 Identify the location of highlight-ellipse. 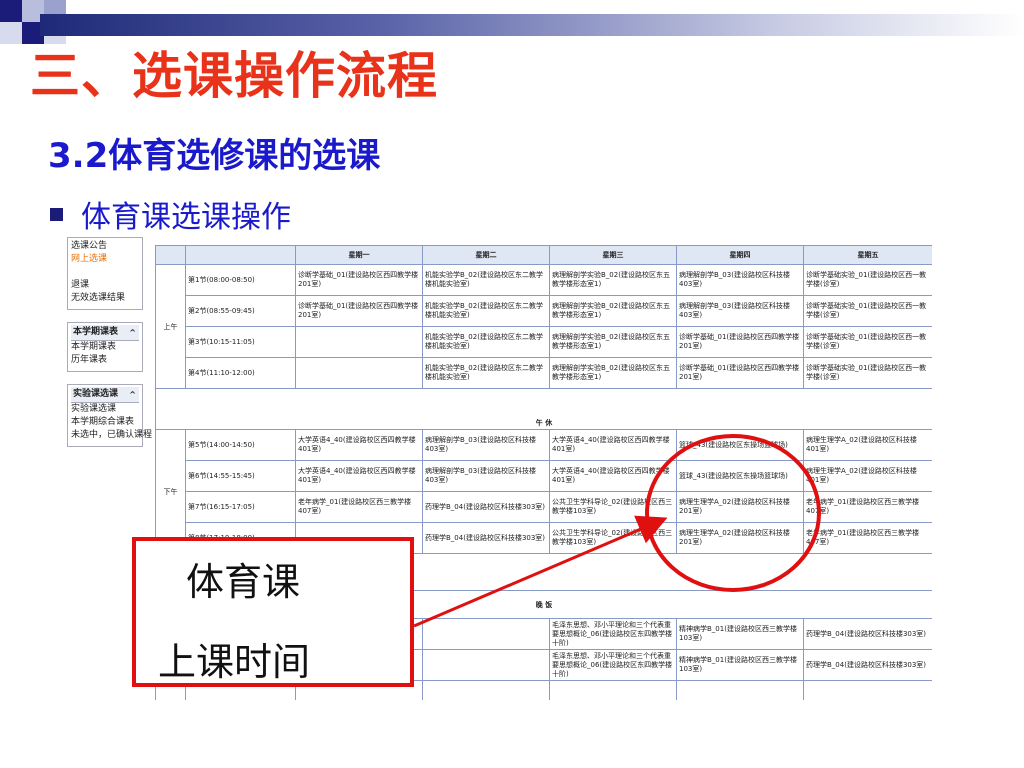
(733, 513).